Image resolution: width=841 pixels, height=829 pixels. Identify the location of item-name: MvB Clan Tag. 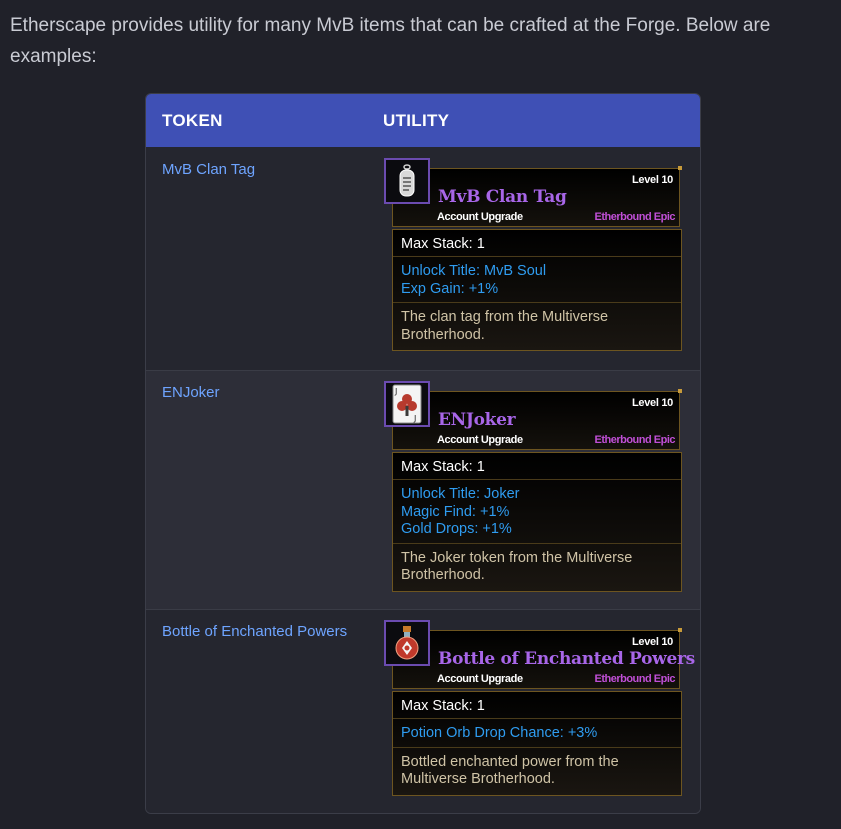
(502, 197).